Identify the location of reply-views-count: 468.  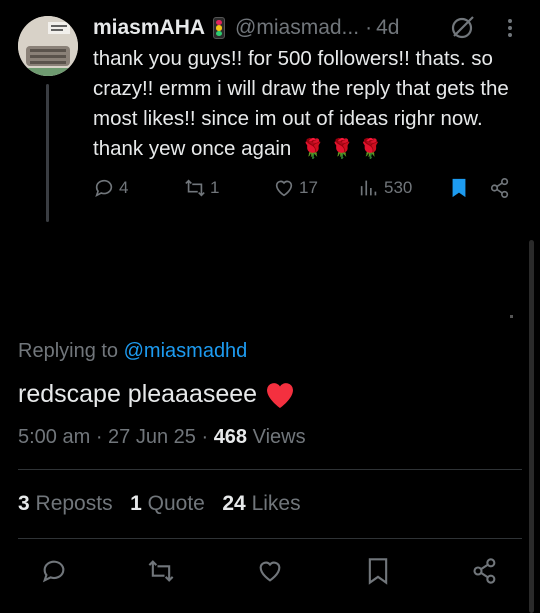
(230, 437).